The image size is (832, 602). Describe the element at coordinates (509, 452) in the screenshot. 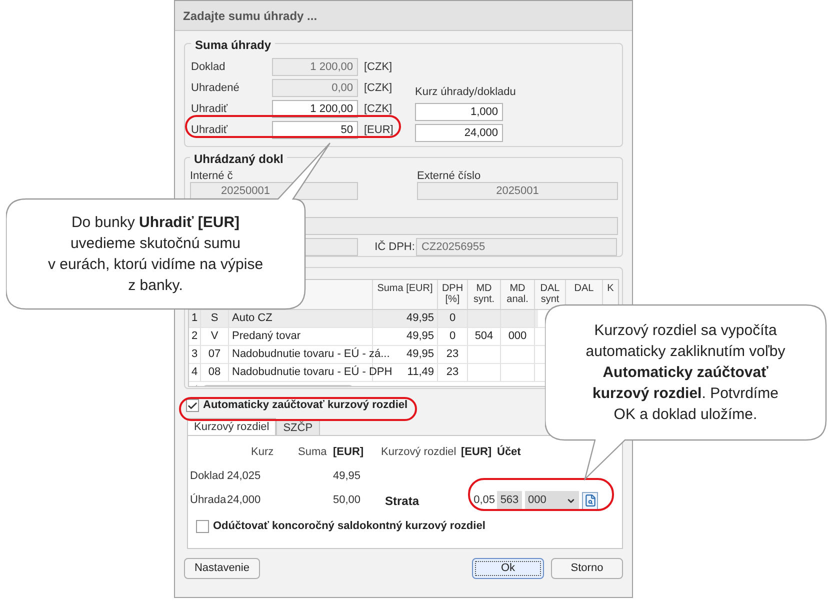

I see `column-header: Účet` at that location.